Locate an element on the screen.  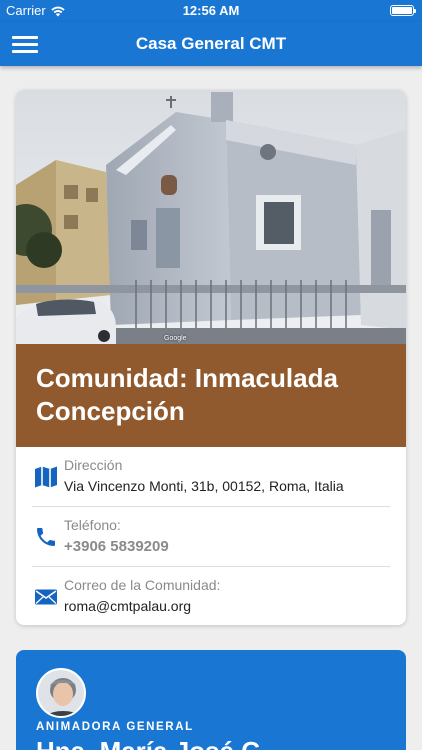
battery-icon is located at coordinates (403, 10).